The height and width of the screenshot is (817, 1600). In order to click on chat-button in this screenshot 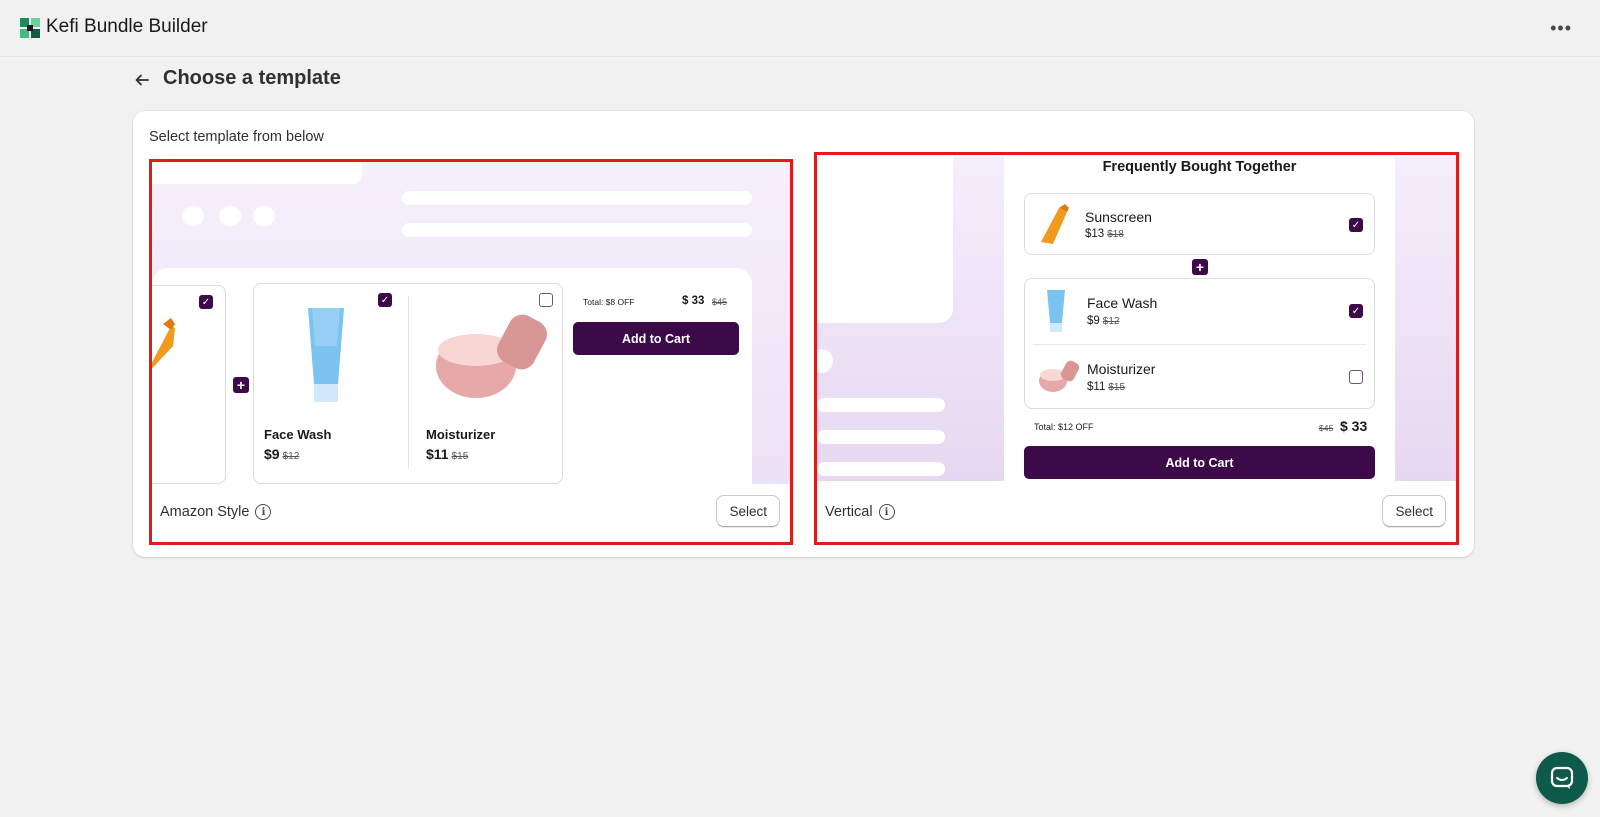, I will do `click(1562, 778)`.